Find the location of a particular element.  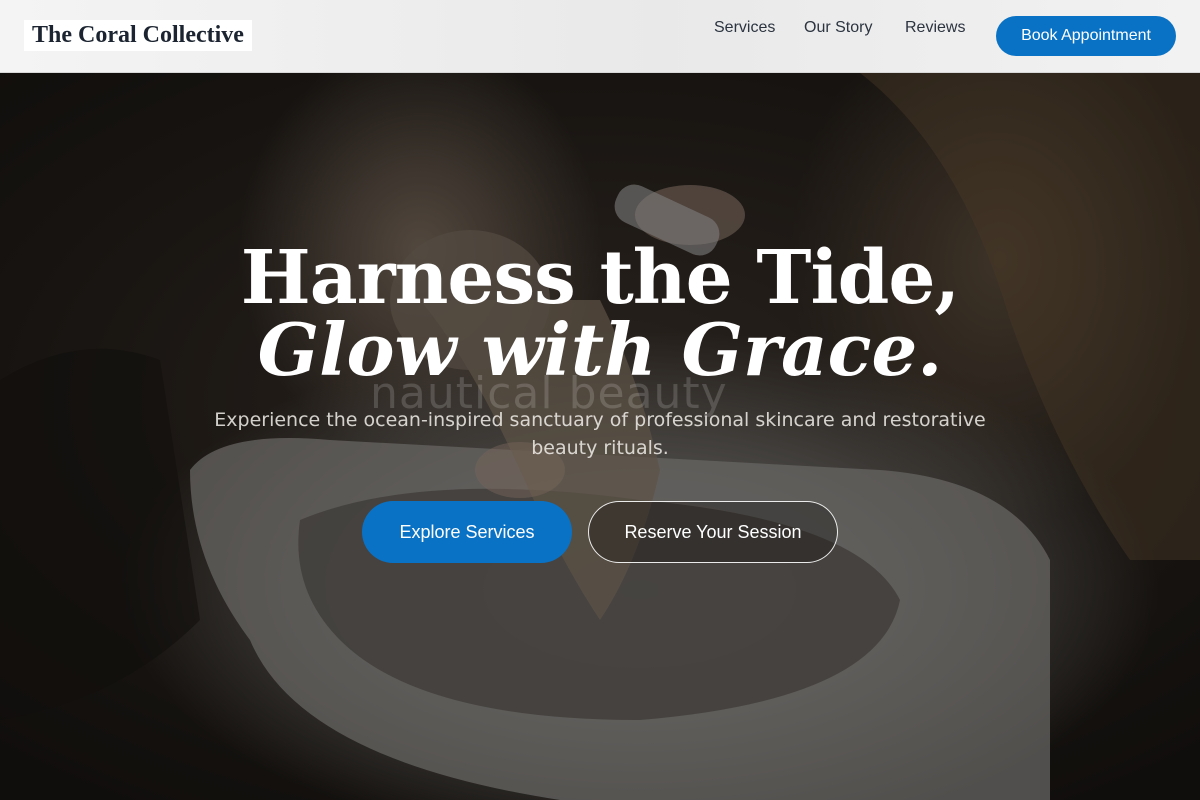

hero-headline-line-2: Glow with Grace. is located at coordinates (600, 349).